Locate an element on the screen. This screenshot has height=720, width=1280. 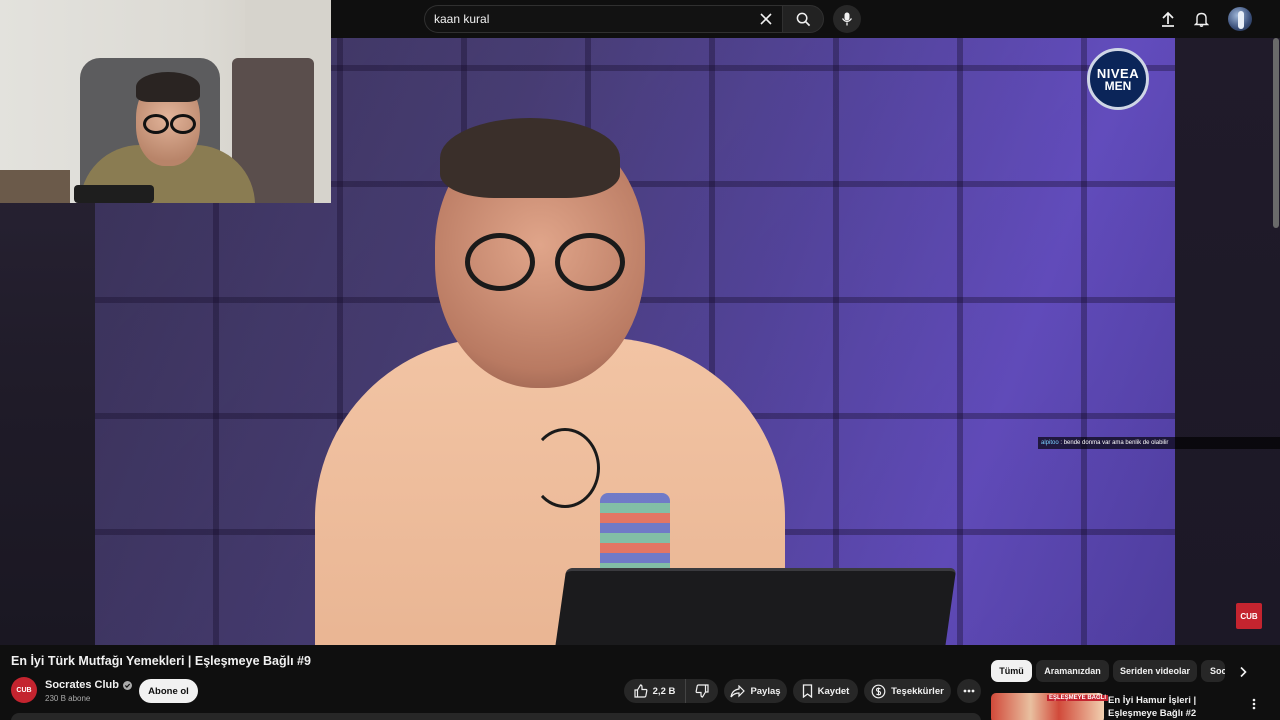
thanks-button: Teşekkürler is located at coordinates (907, 691).